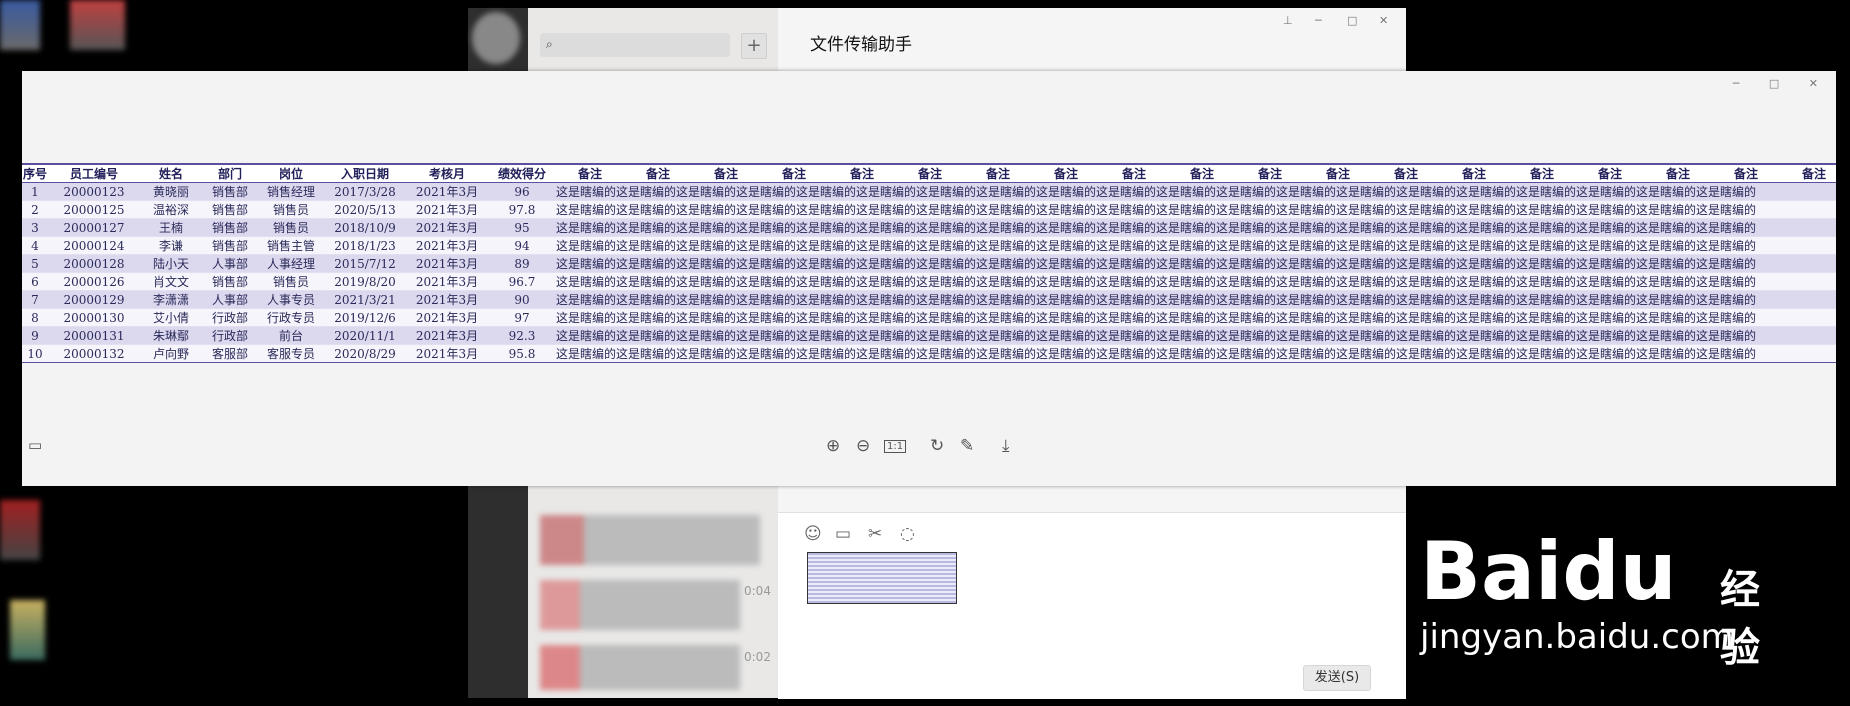 The width and height of the screenshot is (1850, 706). Describe the element at coordinates (94, 173) in the screenshot. I see `column-header: 员工编号` at that location.